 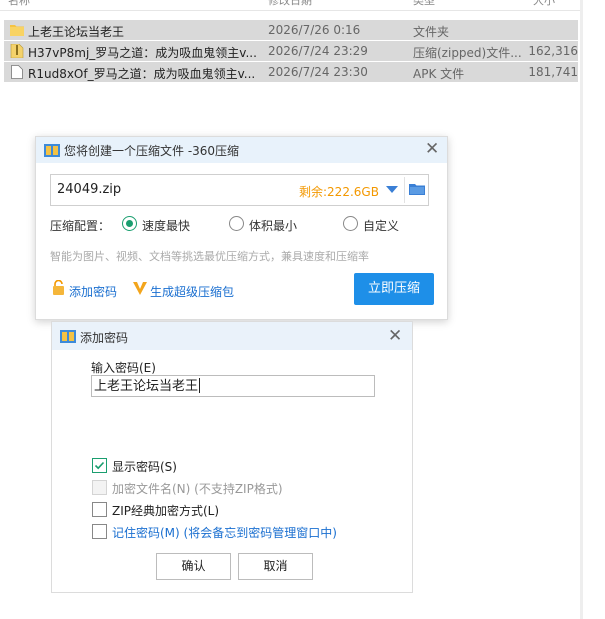 What do you see at coordinates (439, 74) in the screenshot?
I see `file-type: APK 文件` at bounding box center [439, 74].